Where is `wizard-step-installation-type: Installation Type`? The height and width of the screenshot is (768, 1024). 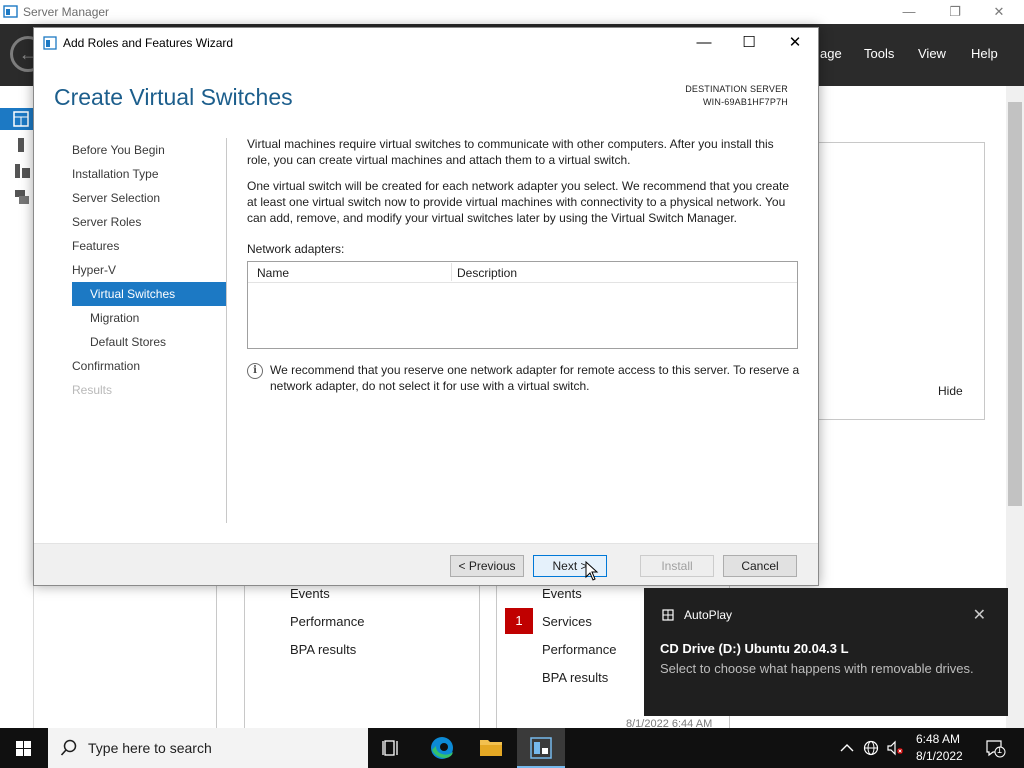
wizard-step-installation-type: Installation Type is located at coordinates (149, 174).